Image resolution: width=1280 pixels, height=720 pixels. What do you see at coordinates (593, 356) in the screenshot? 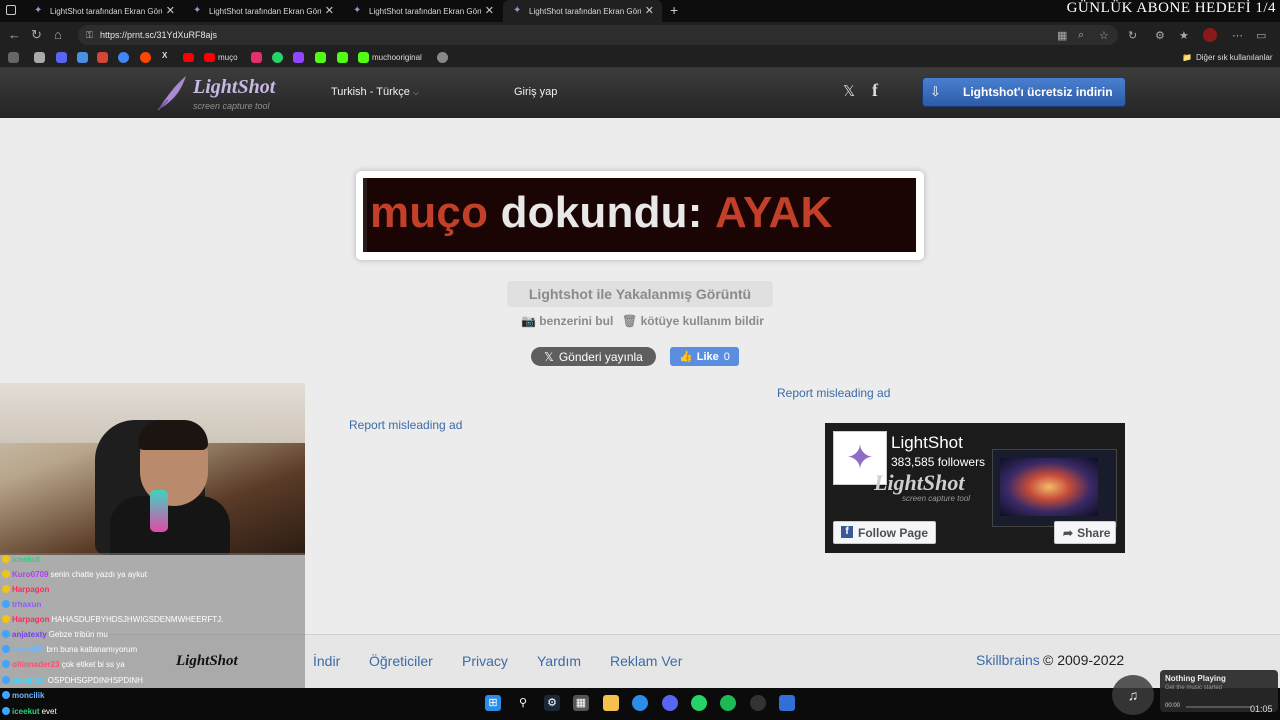
I see `x-post-button: 𝕏 Gönderi yayınla` at bounding box center [593, 356].